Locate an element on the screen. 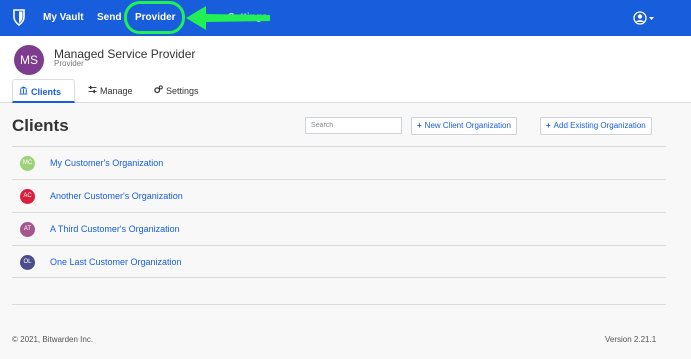  org-avatar: MS is located at coordinates (29, 60).